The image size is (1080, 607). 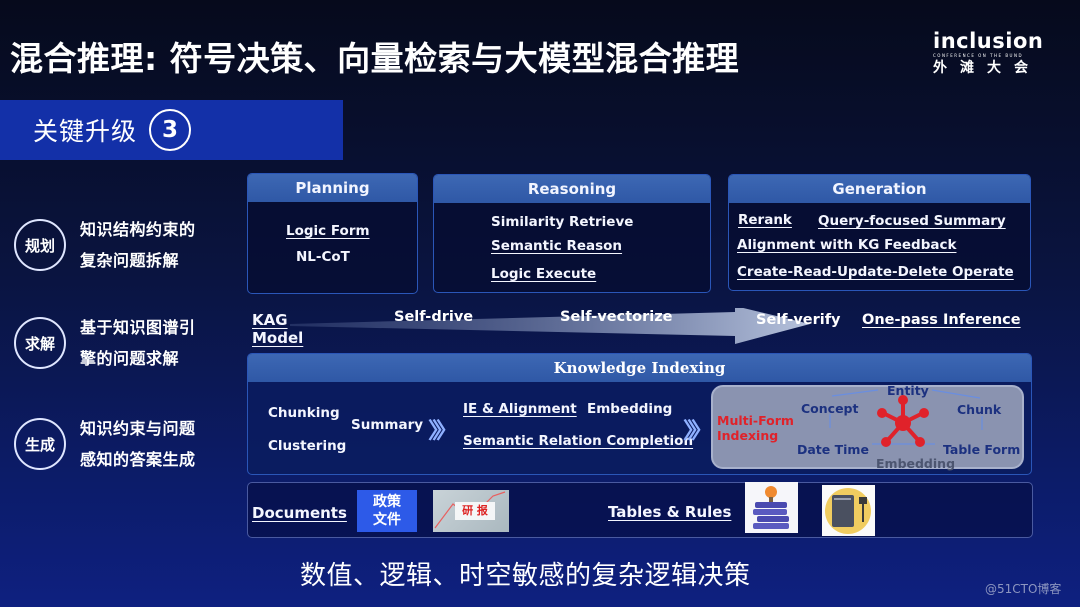 What do you see at coordinates (138, 428) in the screenshot?
I see `stage-desc-line: 知识约束与问题` at bounding box center [138, 428].